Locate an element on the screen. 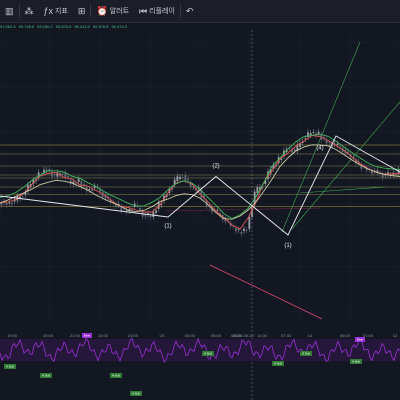 The image size is (400, 400). trendline-upper is located at coordinates (242, 209).